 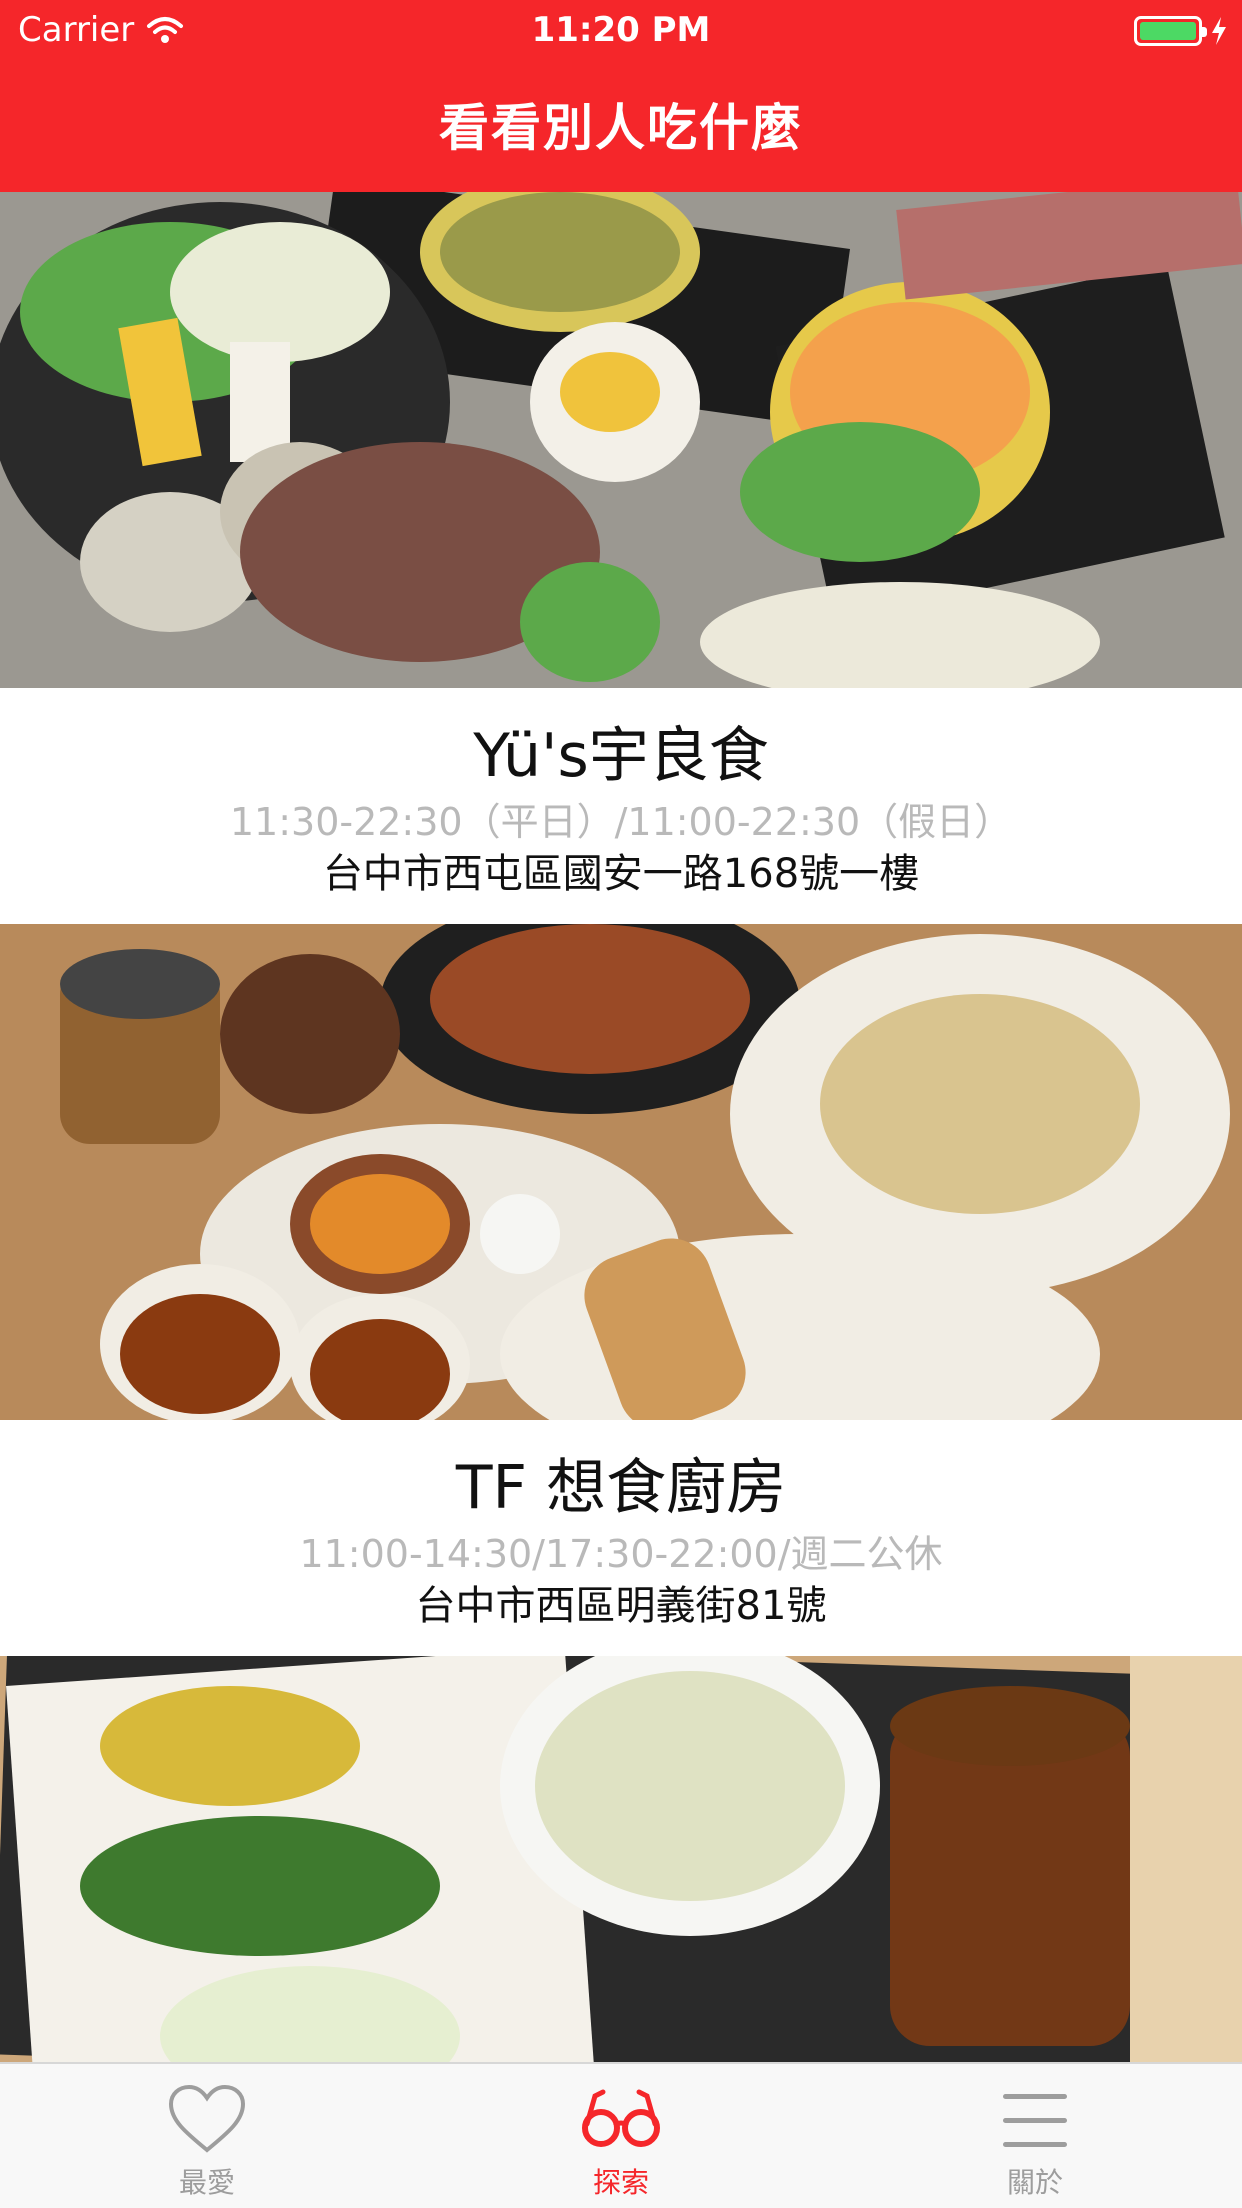 What do you see at coordinates (1219, 31) in the screenshot?
I see `charging-bolt-icon` at bounding box center [1219, 31].